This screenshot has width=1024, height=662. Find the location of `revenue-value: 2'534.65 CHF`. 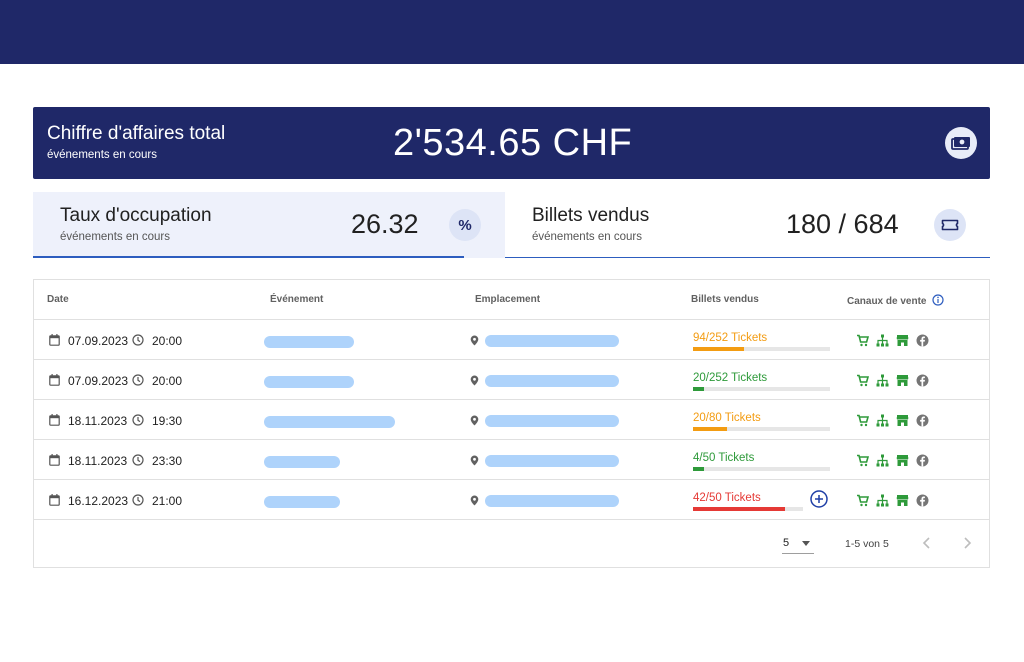

revenue-value: 2'534.65 CHF is located at coordinates (513, 143).